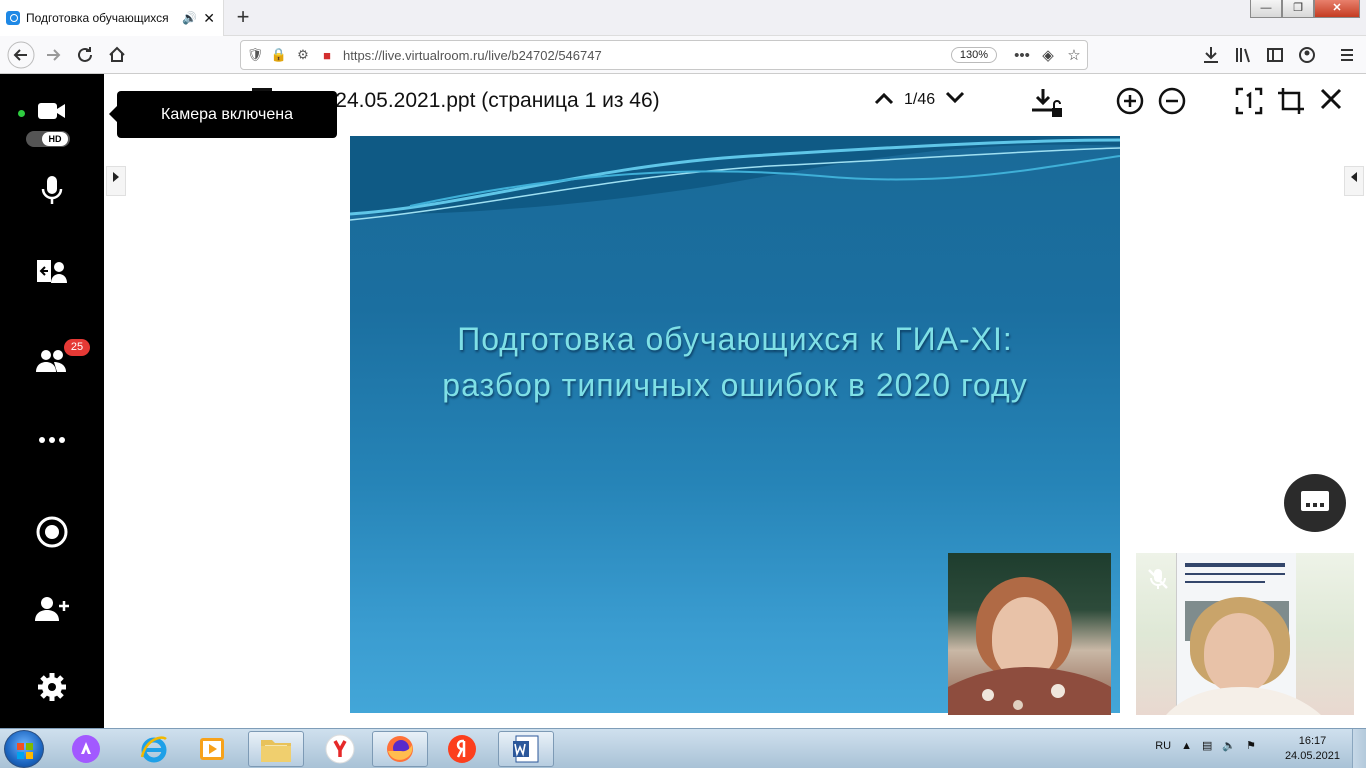 This screenshot has height=768, width=1366. What do you see at coordinates (48, 139) in the screenshot?
I see `hd-toggle: HD` at bounding box center [48, 139].